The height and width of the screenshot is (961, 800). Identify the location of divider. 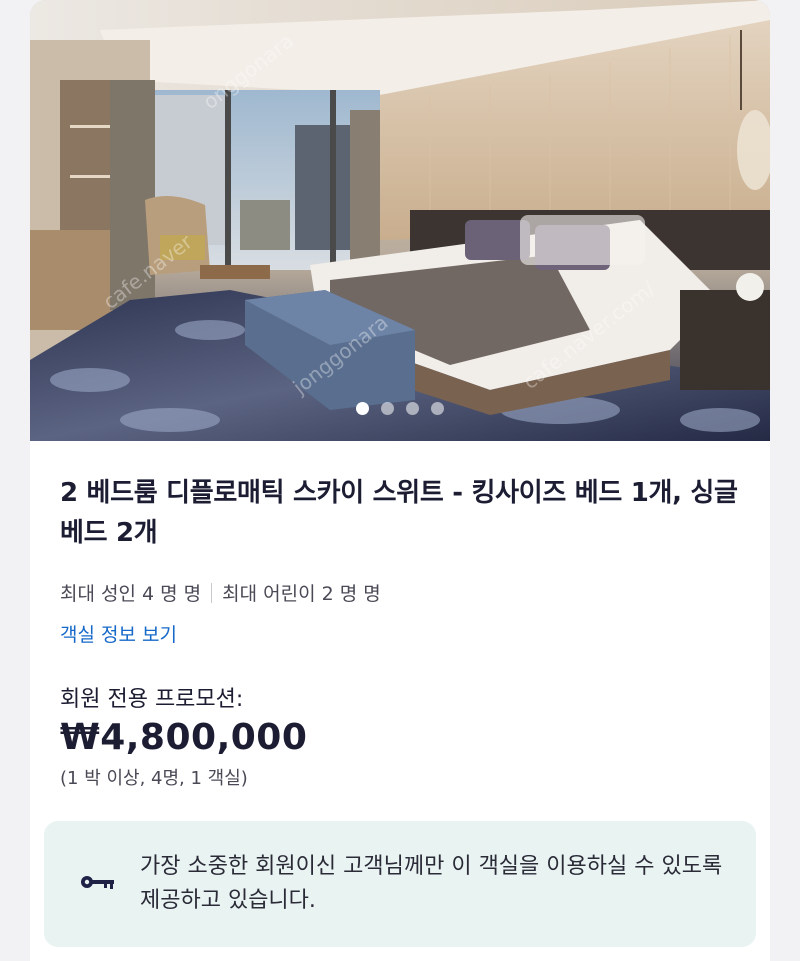
(212, 592).